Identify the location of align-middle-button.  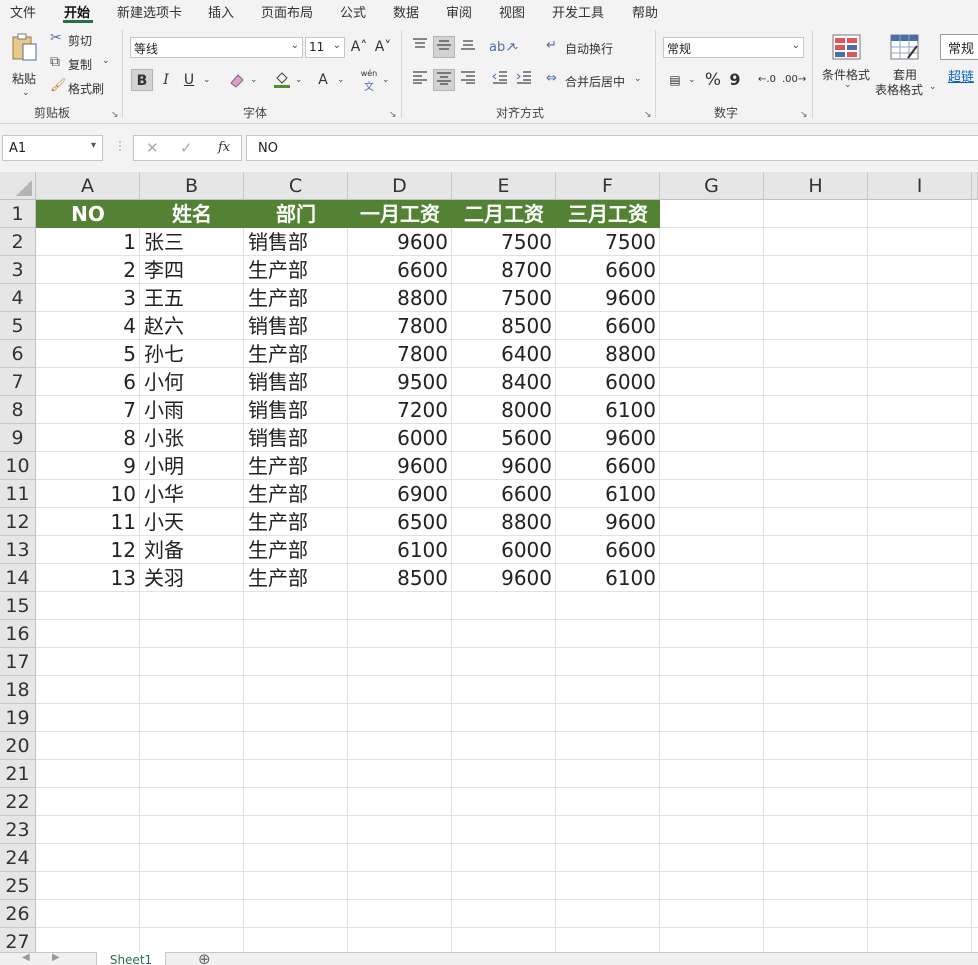
(444, 47).